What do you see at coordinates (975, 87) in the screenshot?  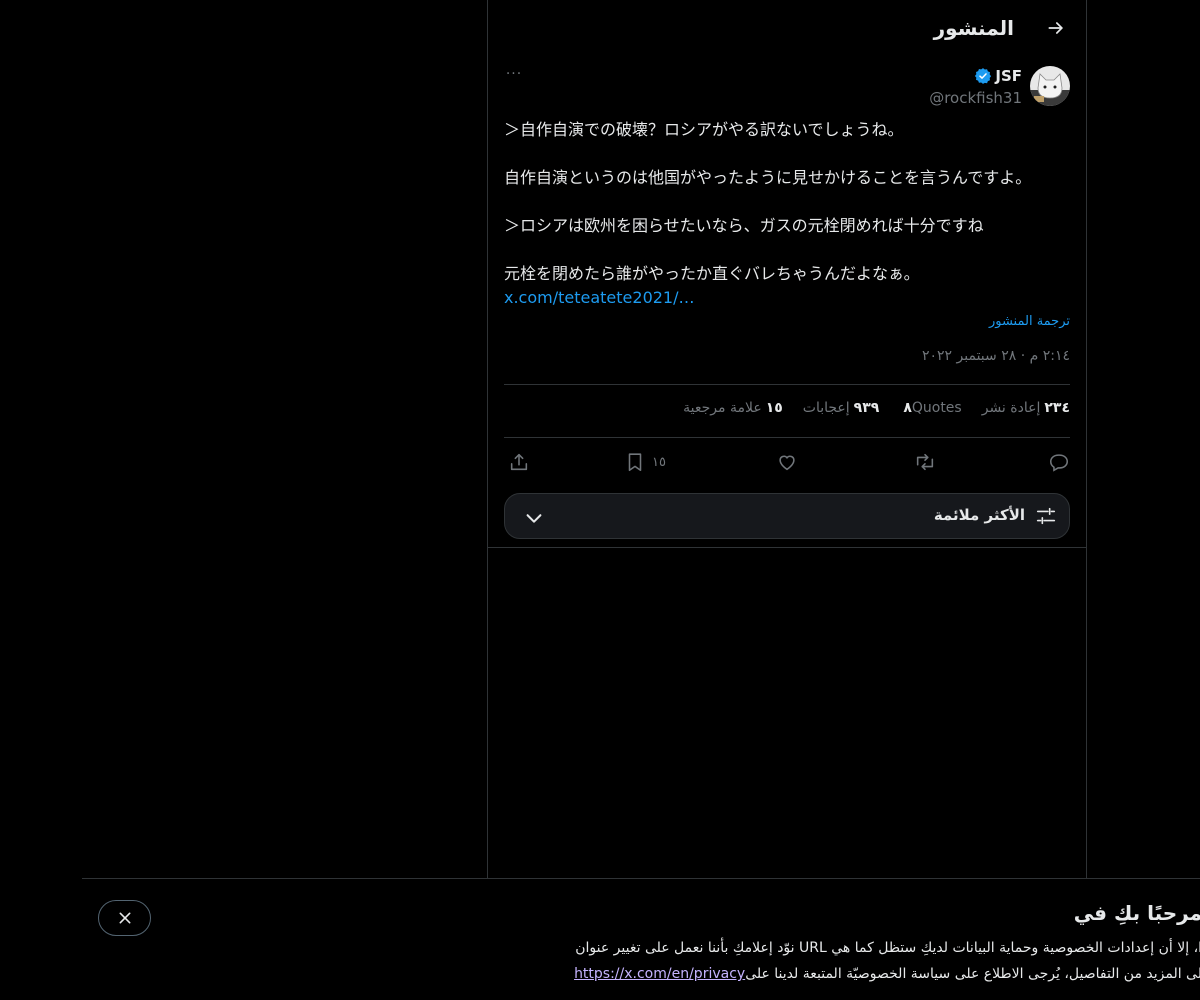 I see `author-names: JSF @rockfish31` at bounding box center [975, 87].